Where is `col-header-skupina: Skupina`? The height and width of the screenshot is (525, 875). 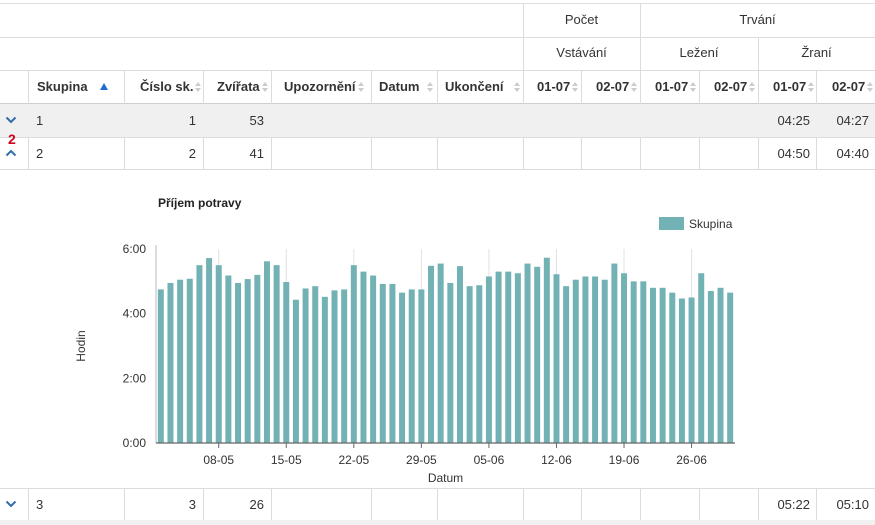
col-header-skupina: Skupina is located at coordinates (72, 86).